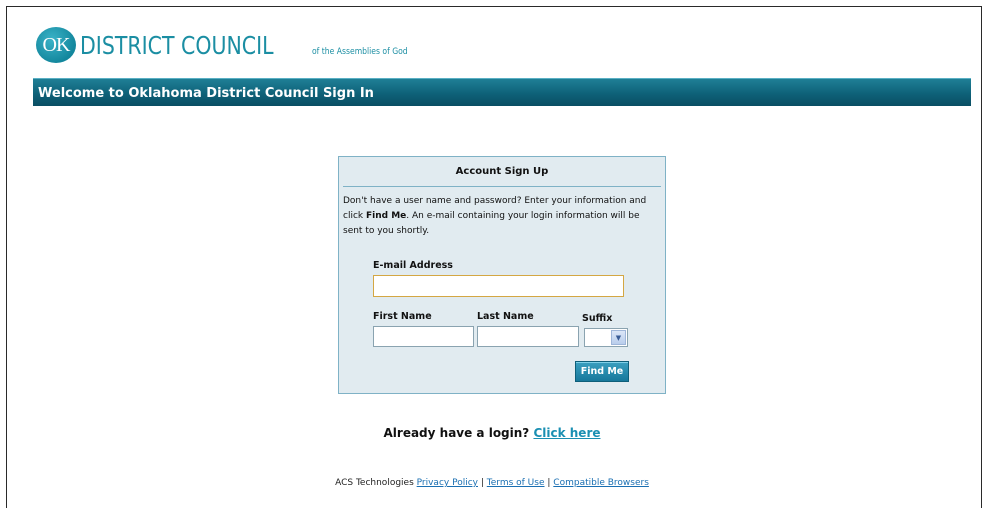 This screenshot has height=508, width=984. Describe the element at coordinates (502, 186) in the screenshot. I see `panel-divider` at that location.